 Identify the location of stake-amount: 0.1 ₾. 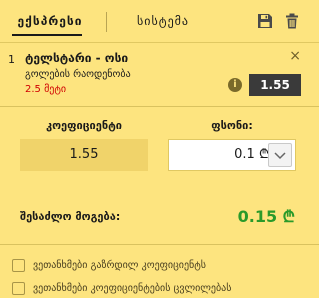
(251, 154).